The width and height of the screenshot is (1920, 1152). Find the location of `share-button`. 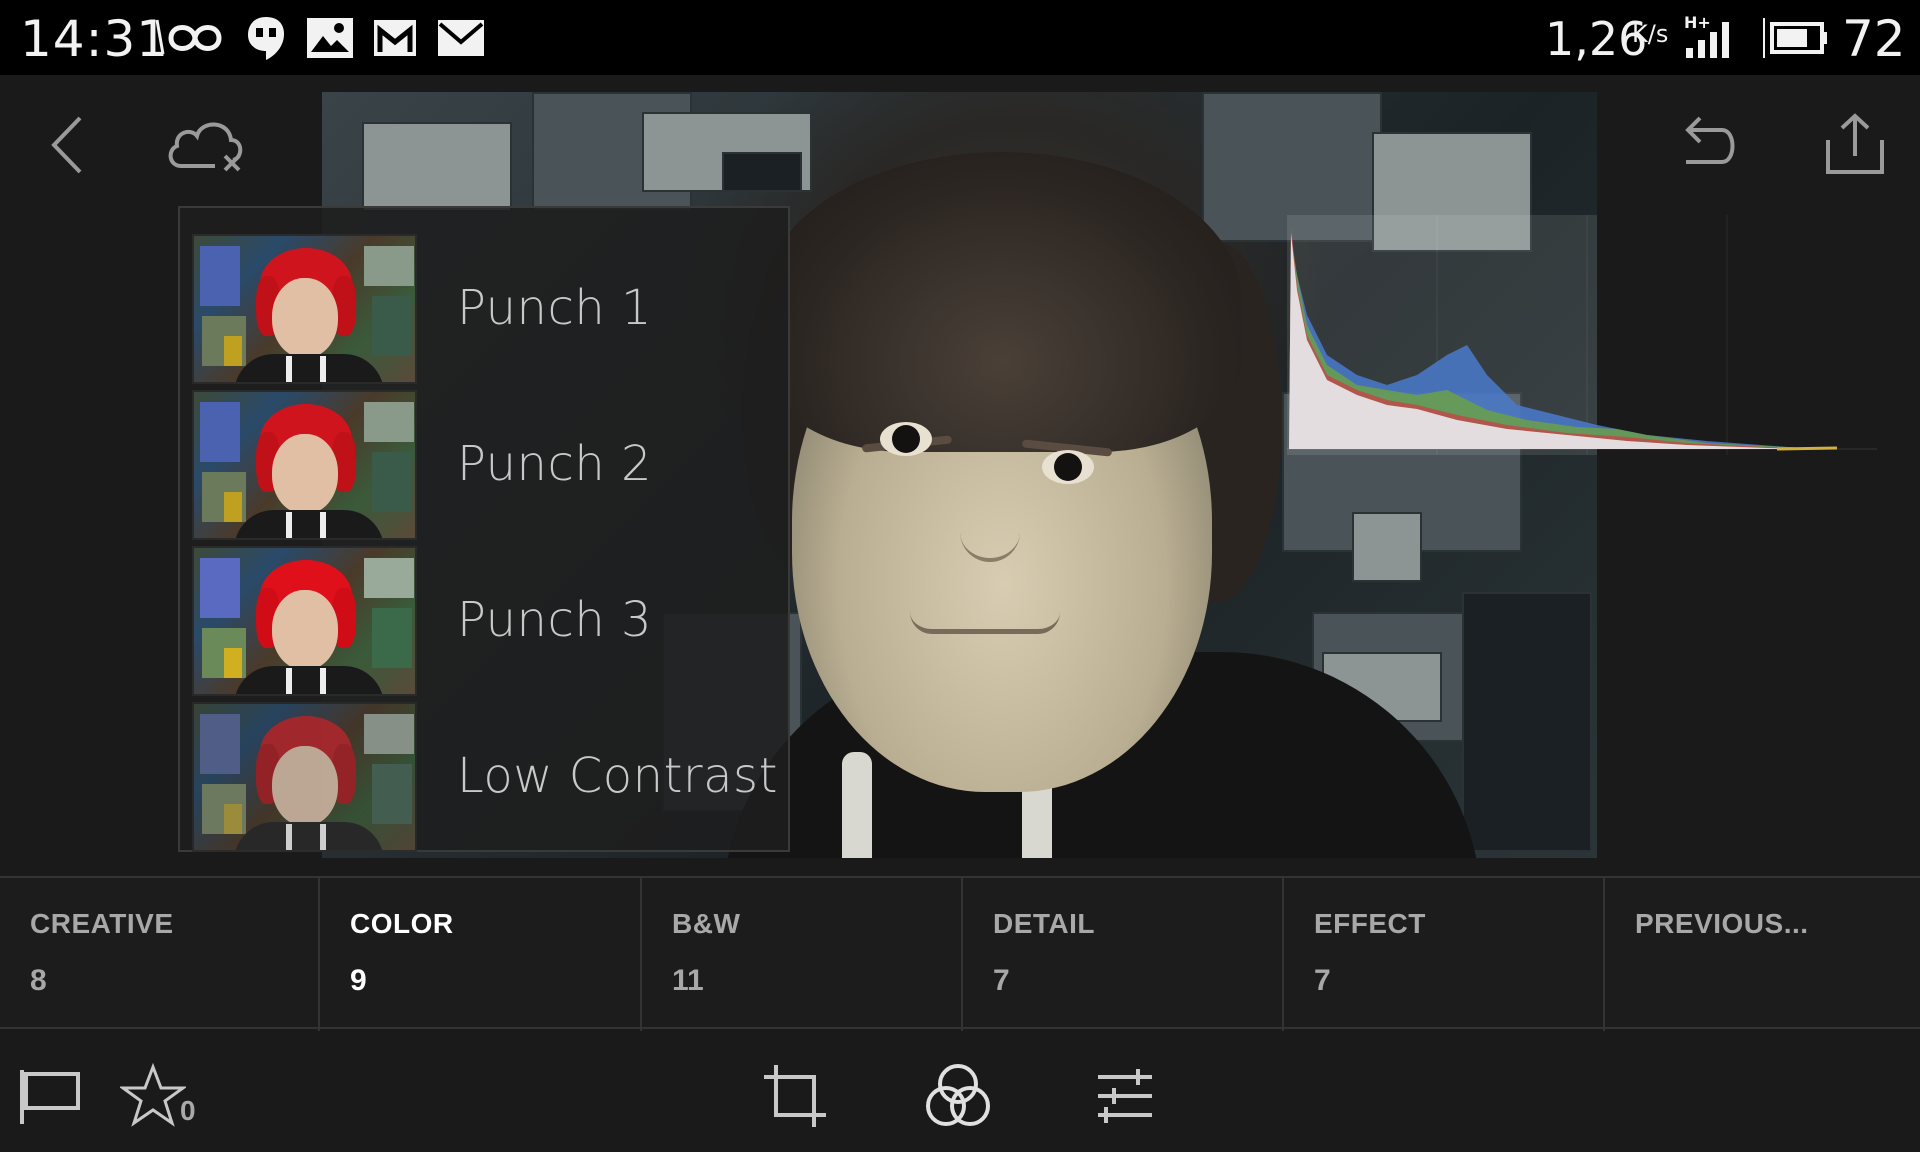

share-button is located at coordinates (1855, 145).